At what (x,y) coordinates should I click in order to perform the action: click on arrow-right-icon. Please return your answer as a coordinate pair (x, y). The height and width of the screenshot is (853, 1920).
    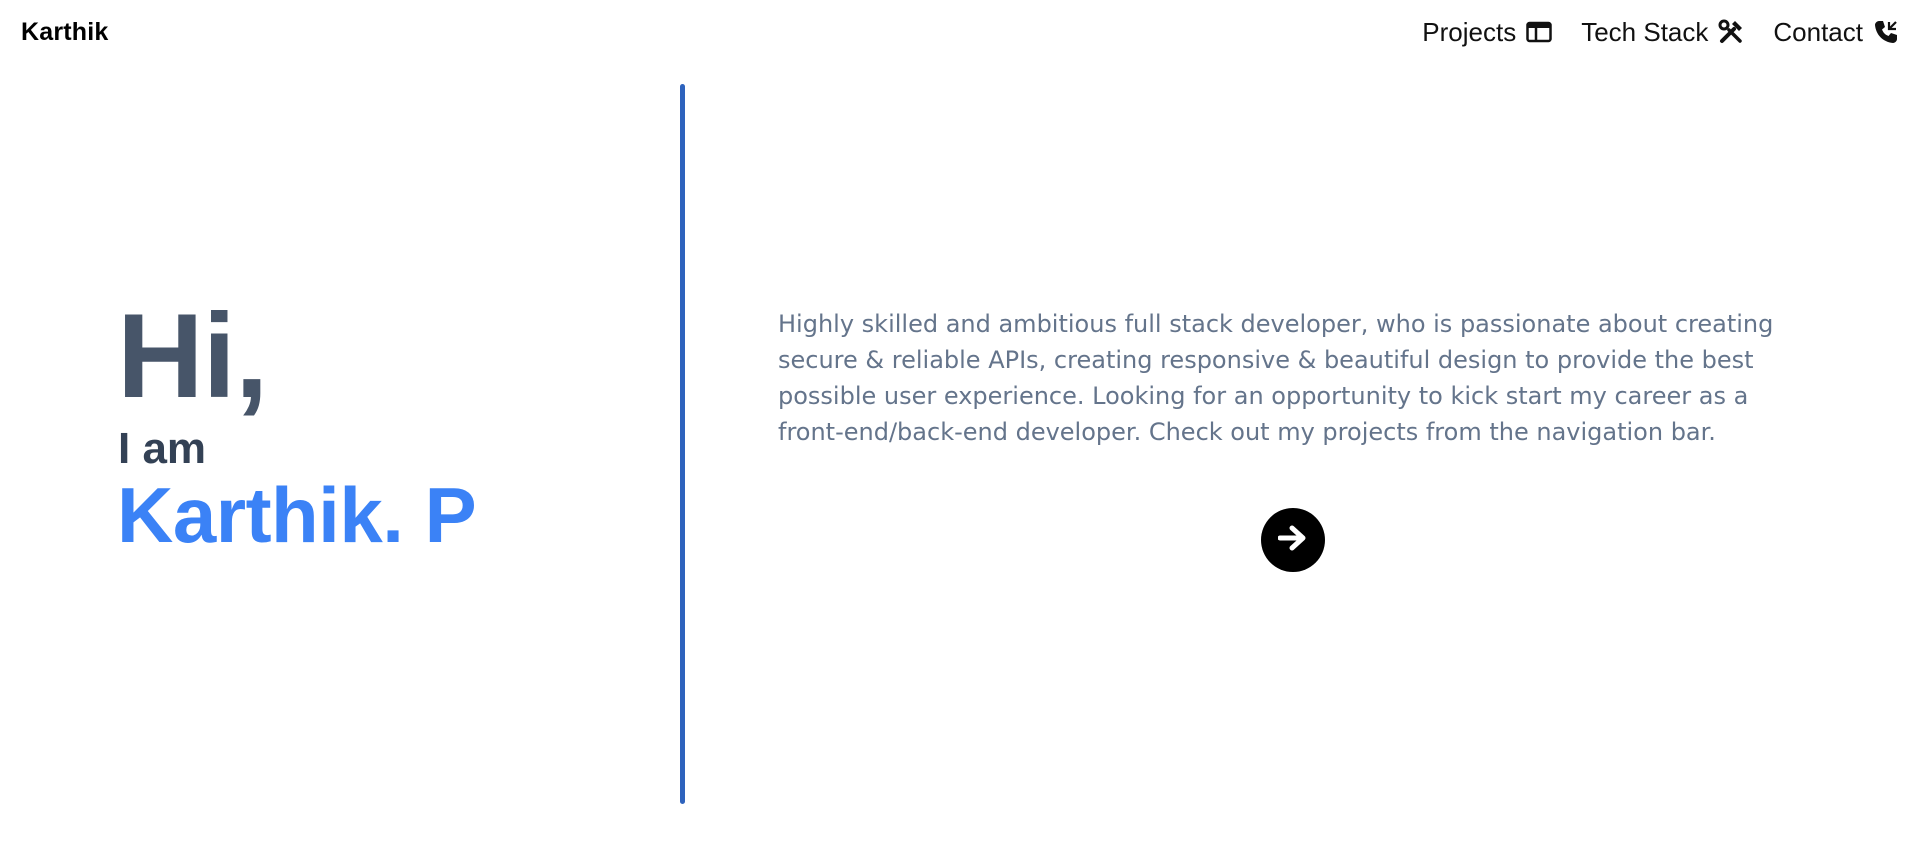
    Looking at the image, I should click on (1292, 540).